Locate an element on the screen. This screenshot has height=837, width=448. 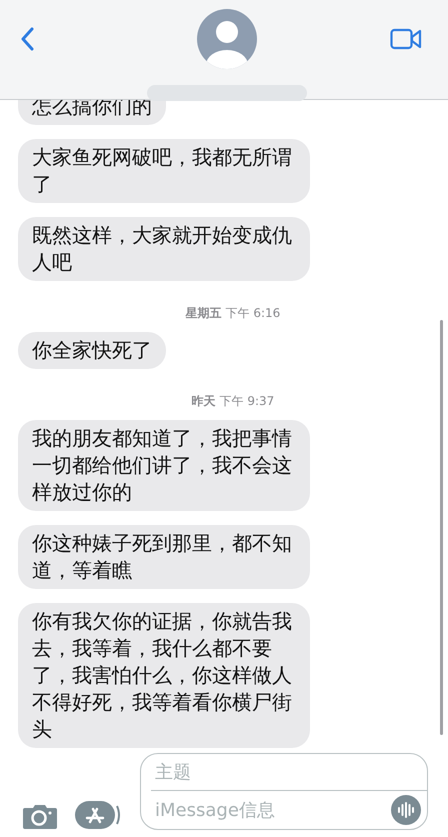
timestamp: 昨天 下午 9:37 is located at coordinates (233, 401).